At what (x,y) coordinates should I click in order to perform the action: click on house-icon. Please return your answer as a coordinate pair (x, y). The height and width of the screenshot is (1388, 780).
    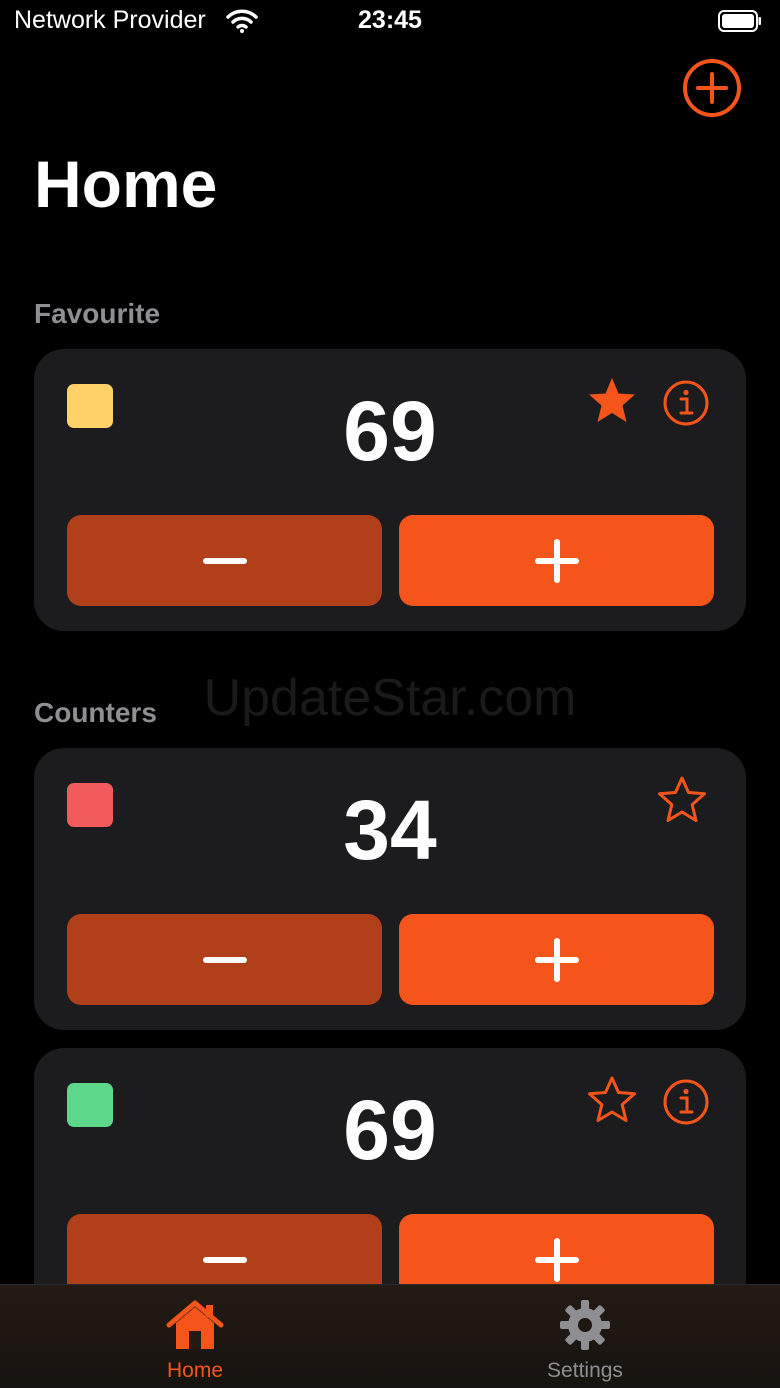
    Looking at the image, I should click on (195, 1324).